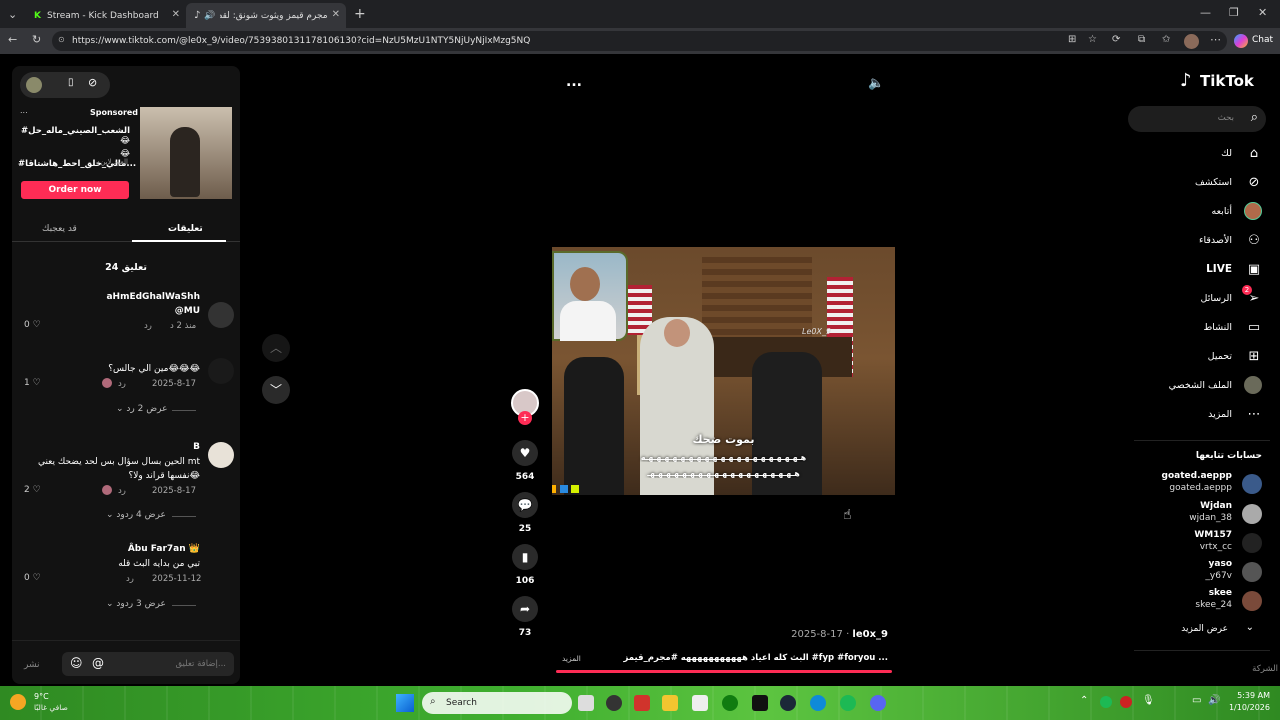  What do you see at coordinates (571, 658) in the screenshot?
I see `caption-more-button: المزيد` at bounding box center [571, 658].